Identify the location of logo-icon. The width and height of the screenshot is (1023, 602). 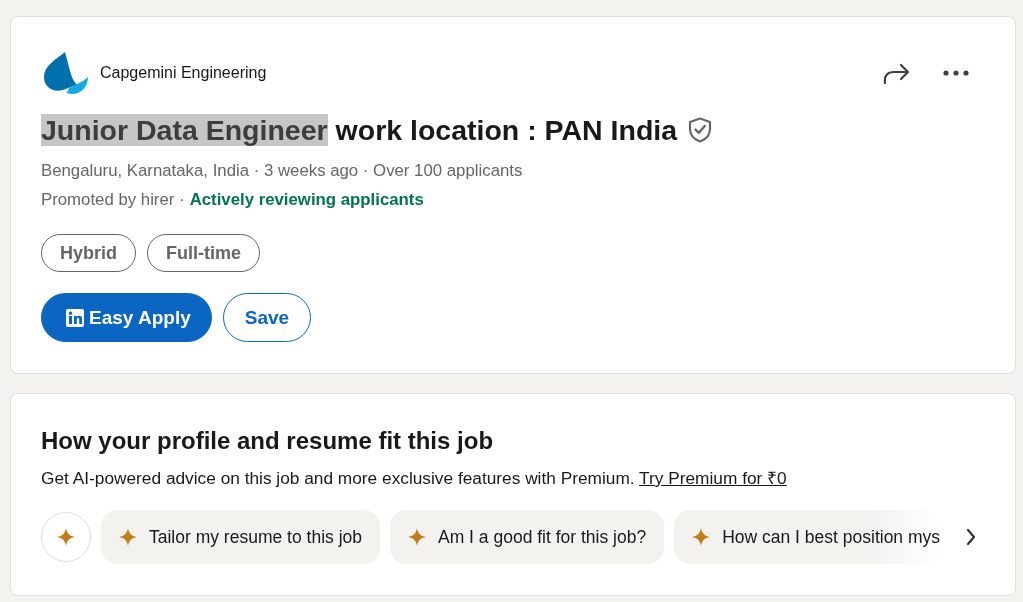
(75, 317).